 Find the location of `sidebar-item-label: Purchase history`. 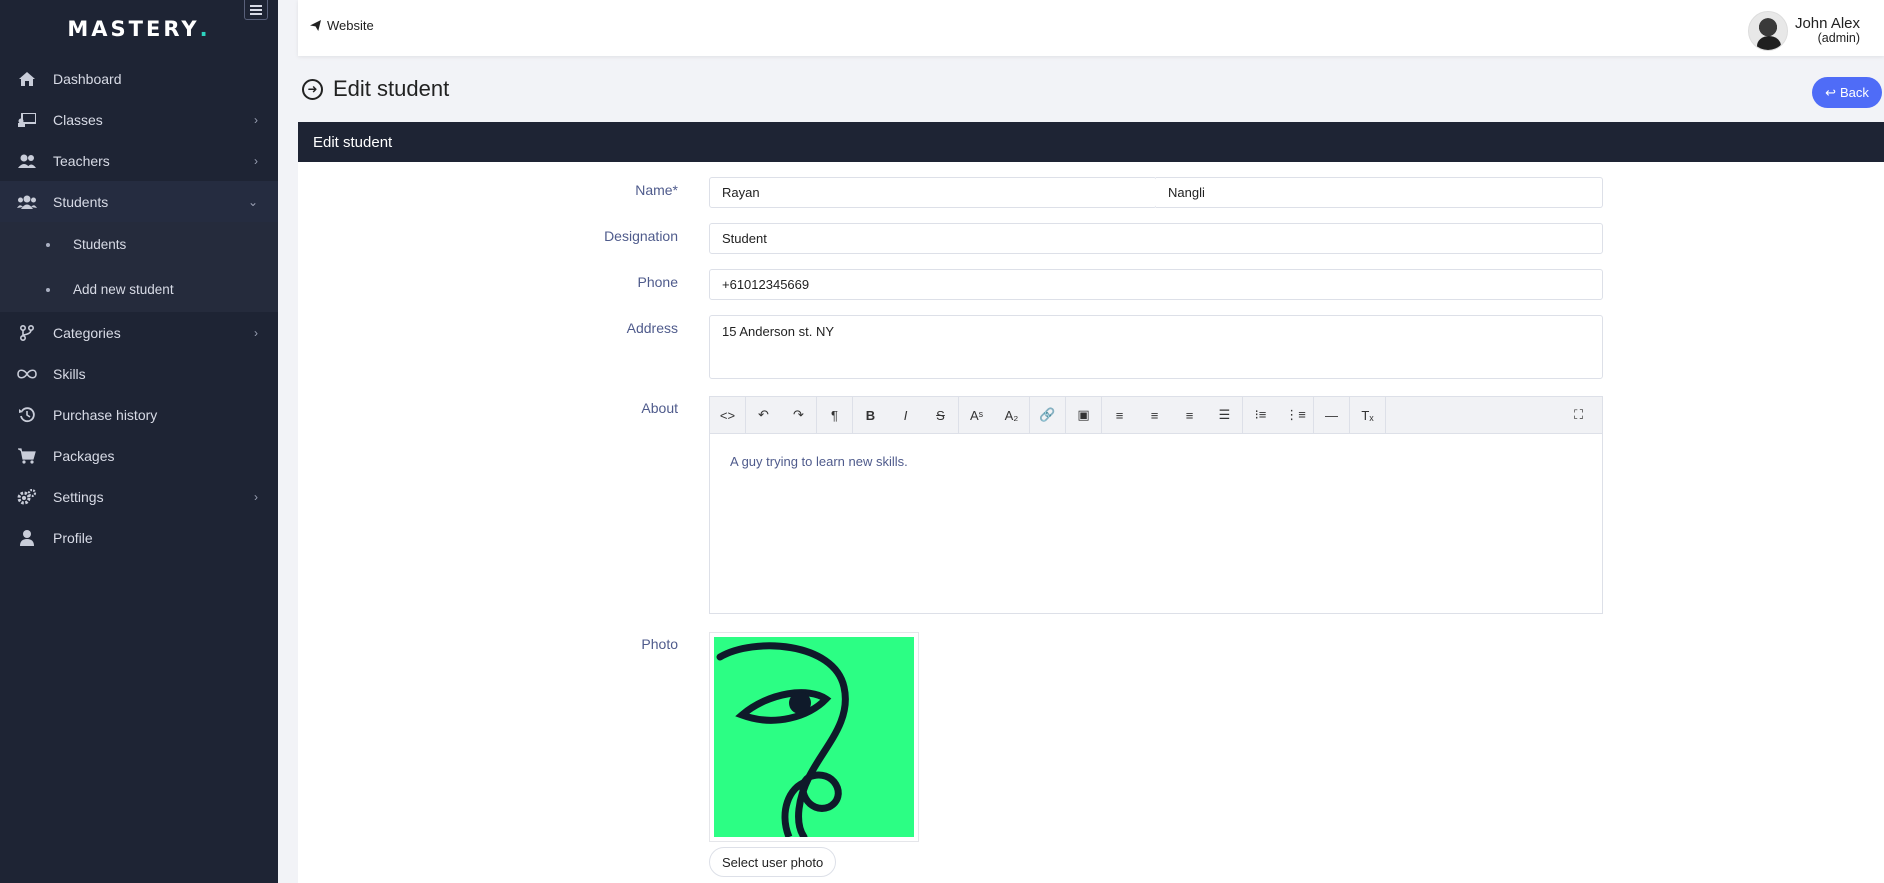

sidebar-item-label: Purchase history is located at coordinates (105, 414).